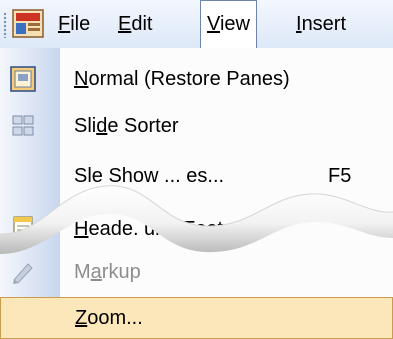 The height and width of the screenshot is (339, 393). Describe the element at coordinates (23, 273) in the screenshot. I see `markup-icon` at that location.